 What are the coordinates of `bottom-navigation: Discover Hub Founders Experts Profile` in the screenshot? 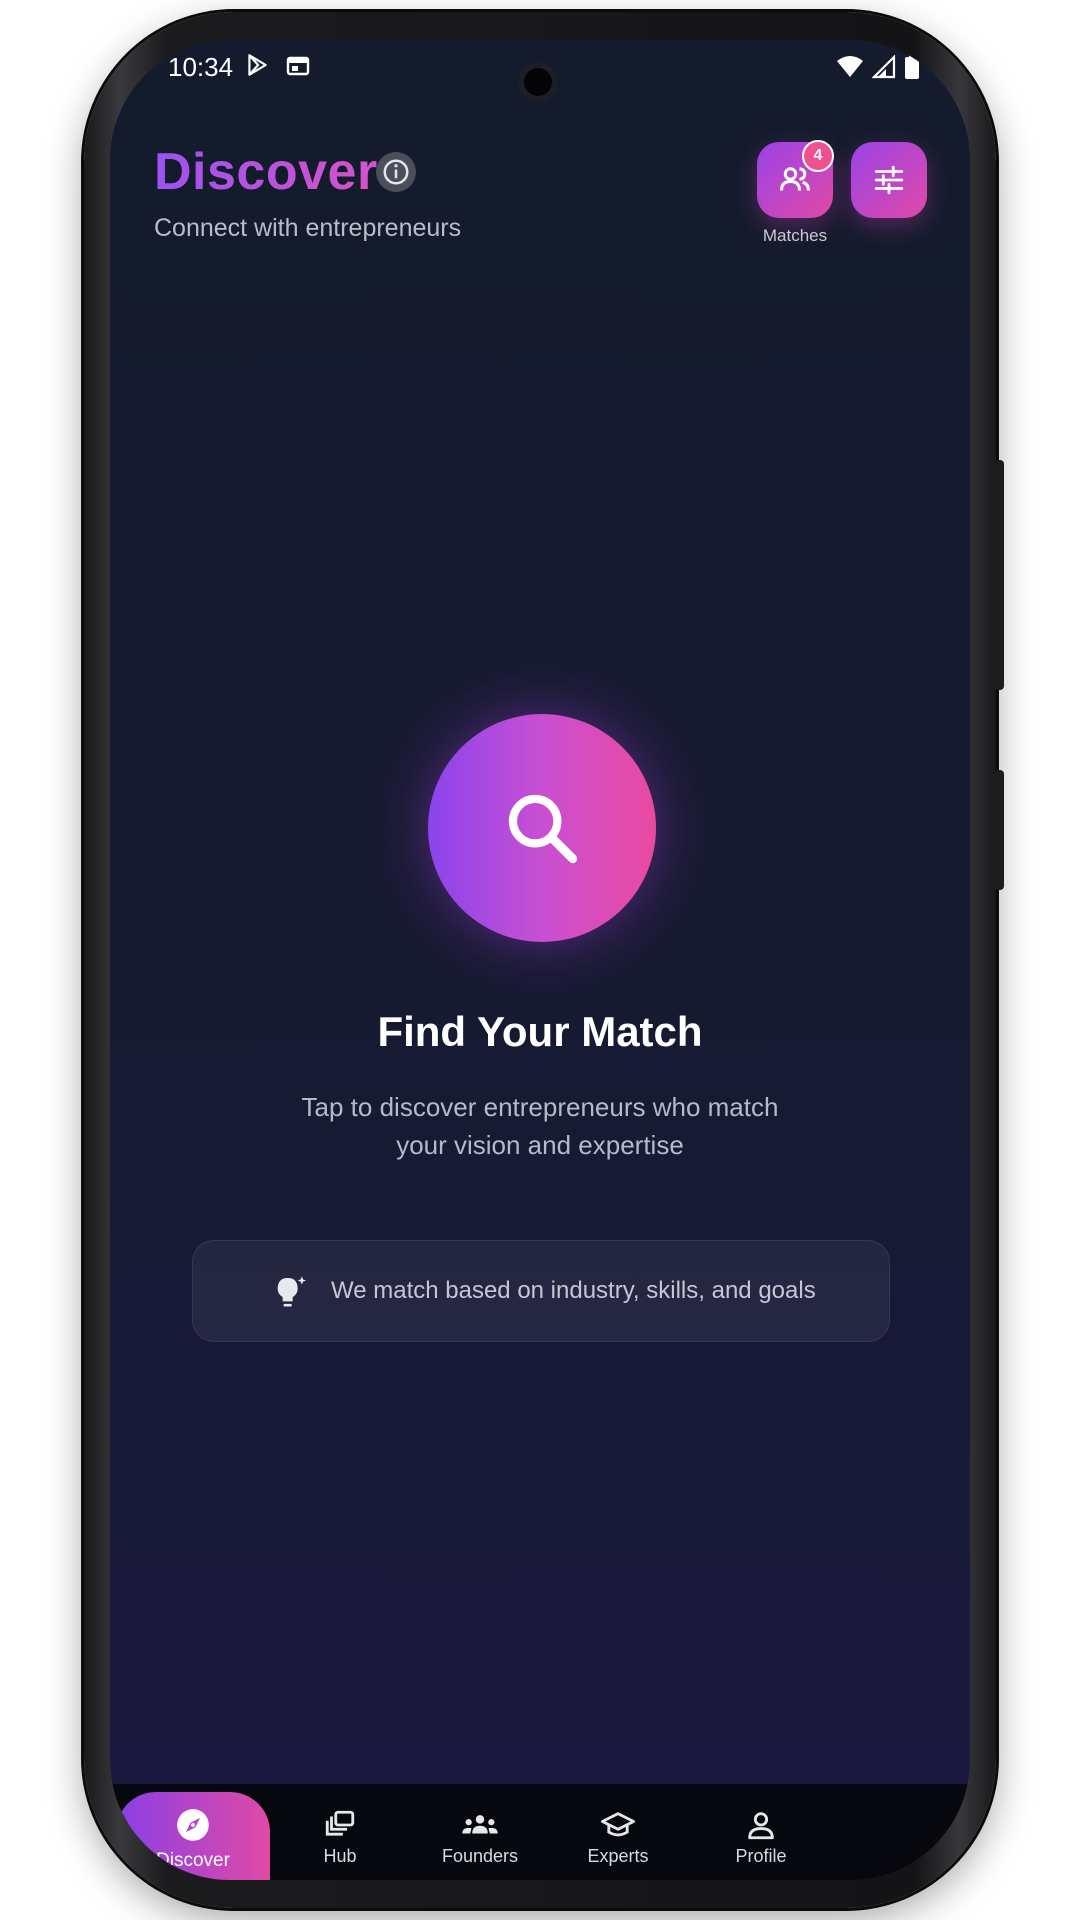 It's located at (540, 1832).